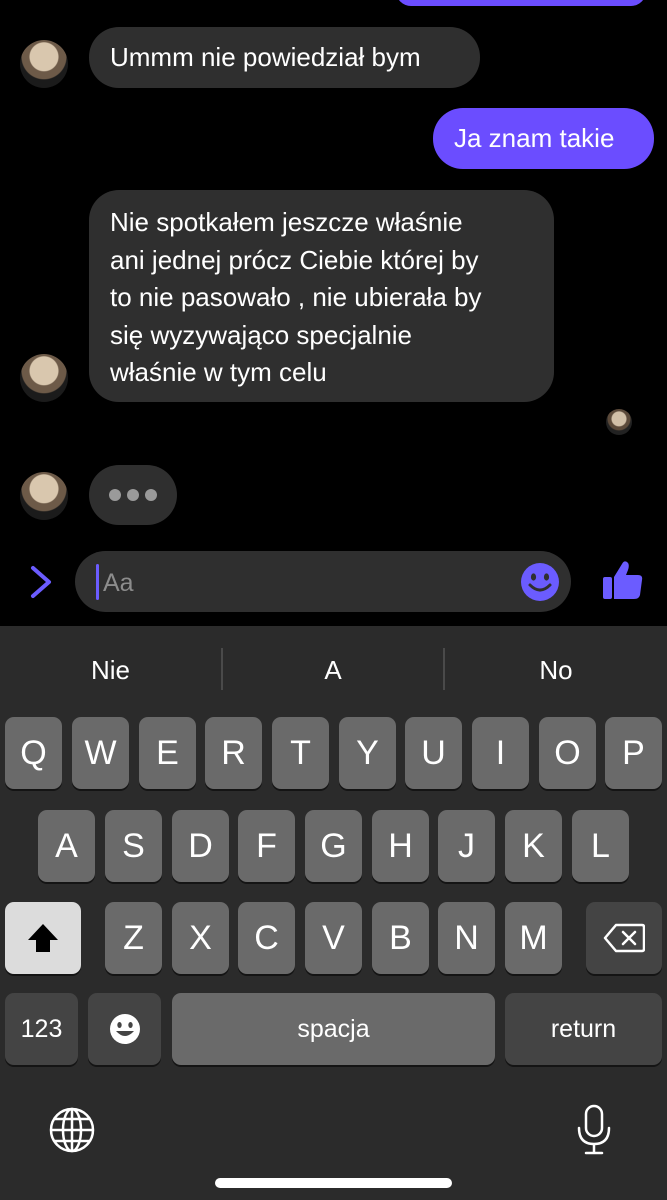 The height and width of the screenshot is (1200, 667). What do you see at coordinates (133, 938) in the screenshot?
I see `key-z: Z` at bounding box center [133, 938].